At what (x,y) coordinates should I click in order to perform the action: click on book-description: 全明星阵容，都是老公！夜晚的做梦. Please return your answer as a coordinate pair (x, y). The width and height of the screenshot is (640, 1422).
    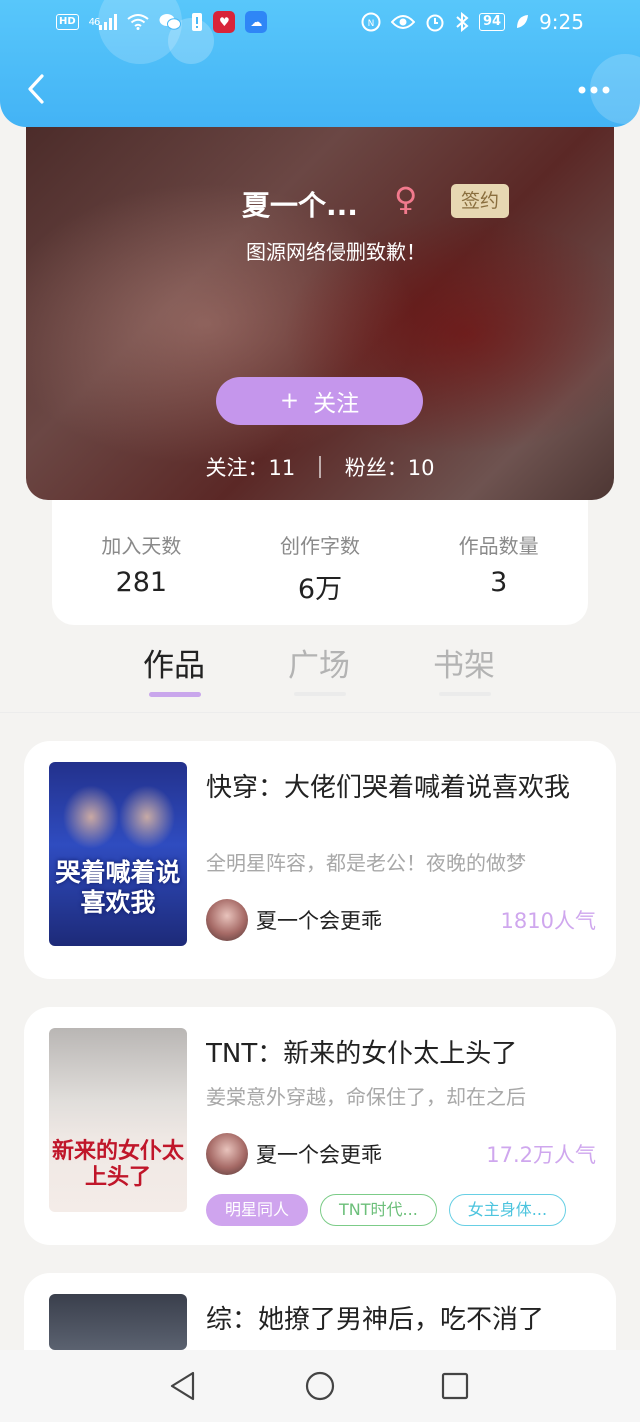
    Looking at the image, I should click on (366, 863).